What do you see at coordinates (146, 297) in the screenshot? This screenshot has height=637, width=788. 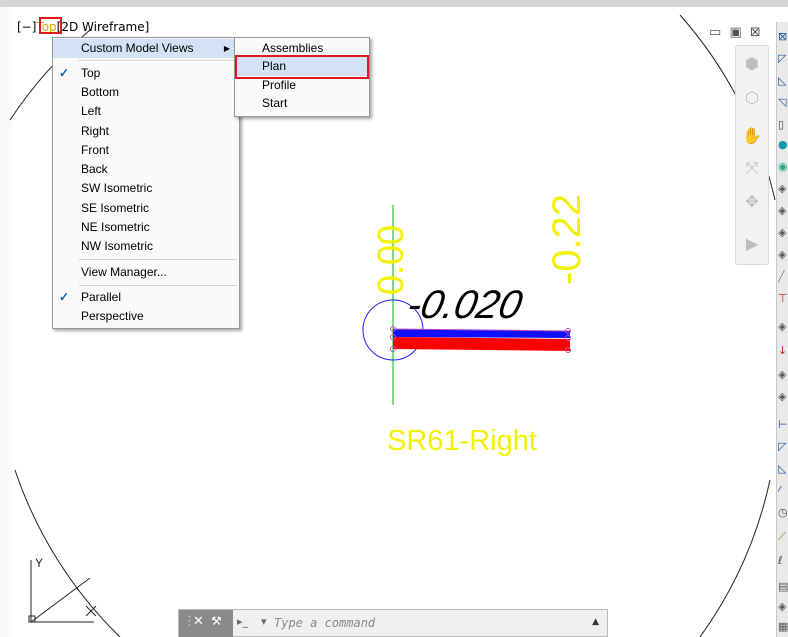 I see `menu-item-parallel: ✓ Parallel` at bounding box center [146, 297].